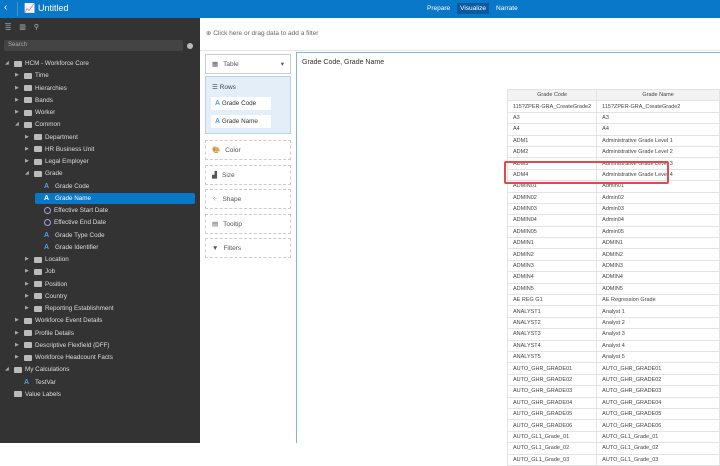 The image size is (720, 466). I want to click on tree-item: A Grade Identifier, so click(66, 247).